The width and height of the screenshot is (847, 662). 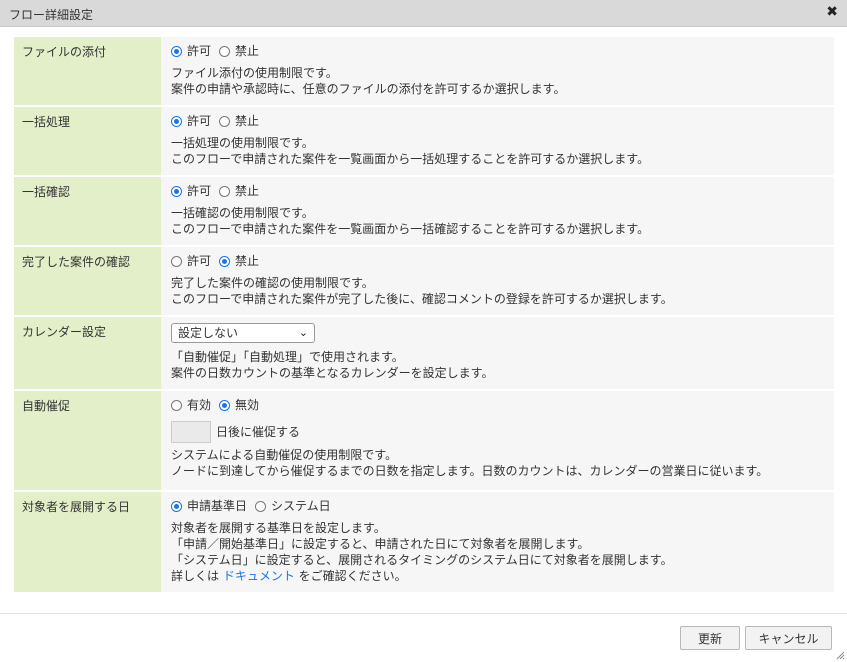 I want to click on description-line: 一括確認の使用制限です。, so click(x=242, y=213).